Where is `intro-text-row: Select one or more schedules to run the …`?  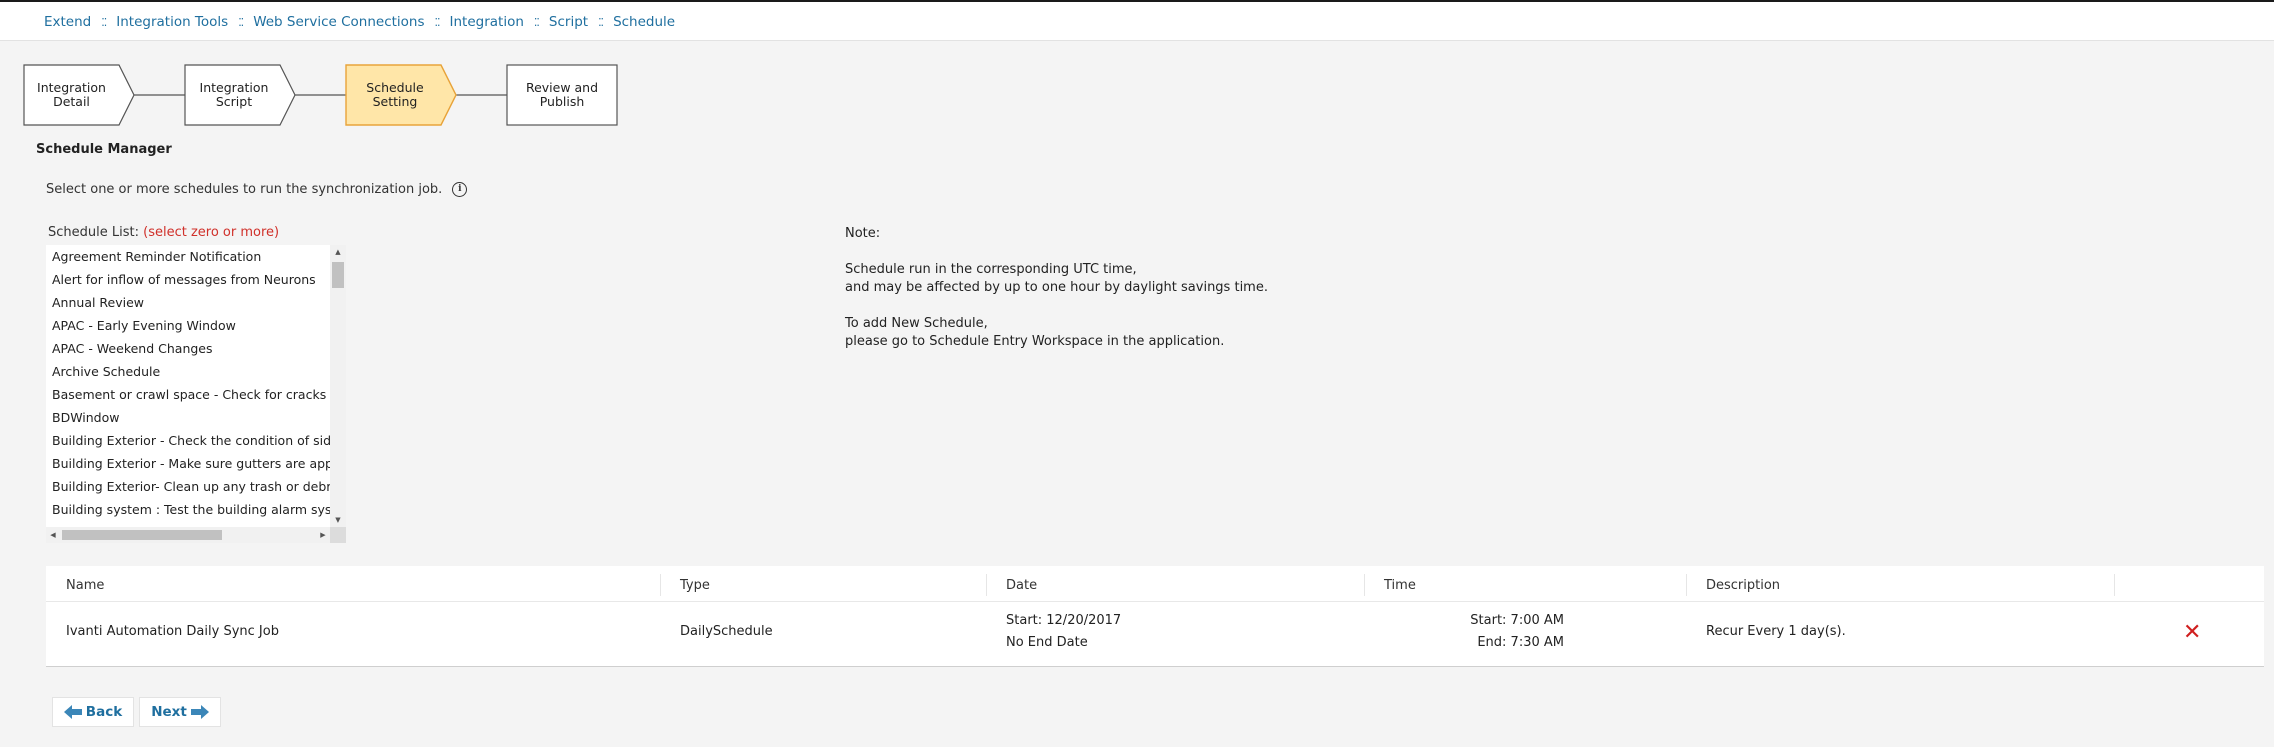 intro-text-row: Select one or more schedules to run the … is located at coordinates (257, 189).